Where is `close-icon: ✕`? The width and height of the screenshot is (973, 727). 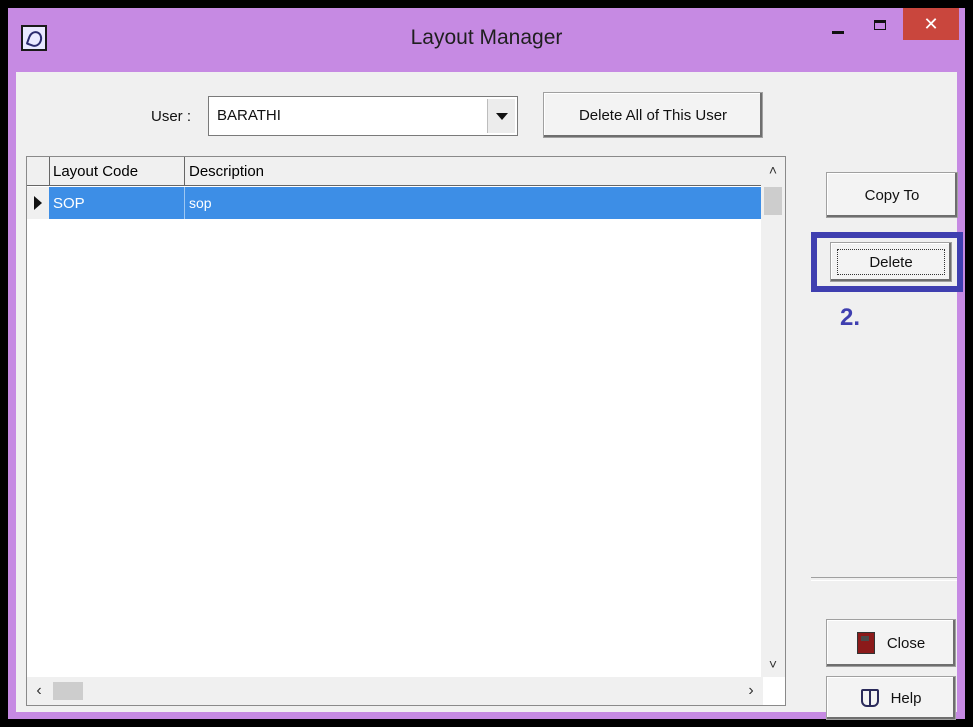
close-icon: ✕ is located at coordinates (931, 24).